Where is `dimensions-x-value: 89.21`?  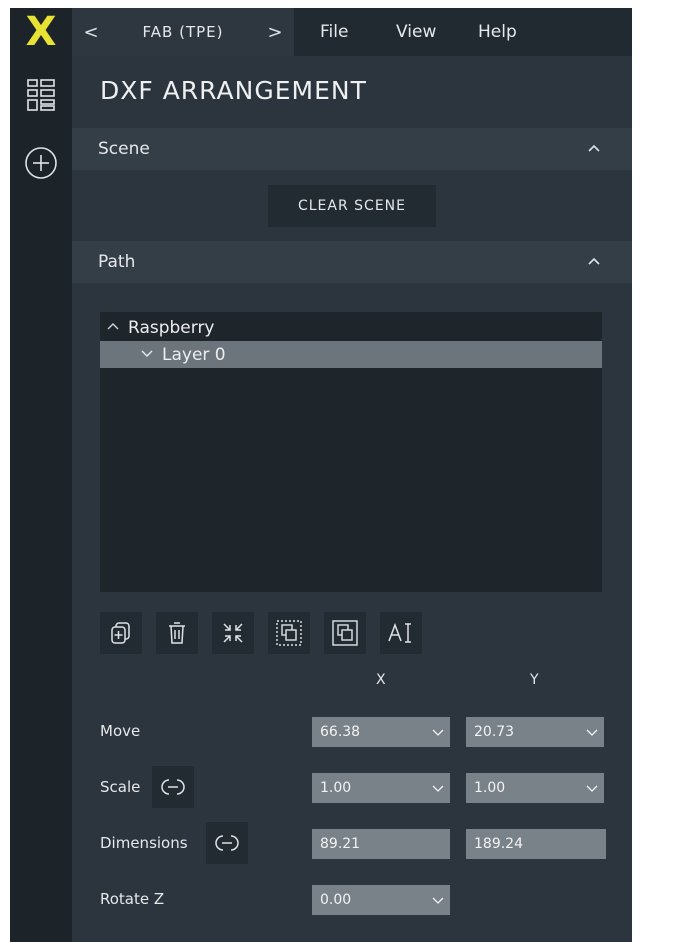 dimensions-x-value: 89.21 is located at coordinates (340, 844).